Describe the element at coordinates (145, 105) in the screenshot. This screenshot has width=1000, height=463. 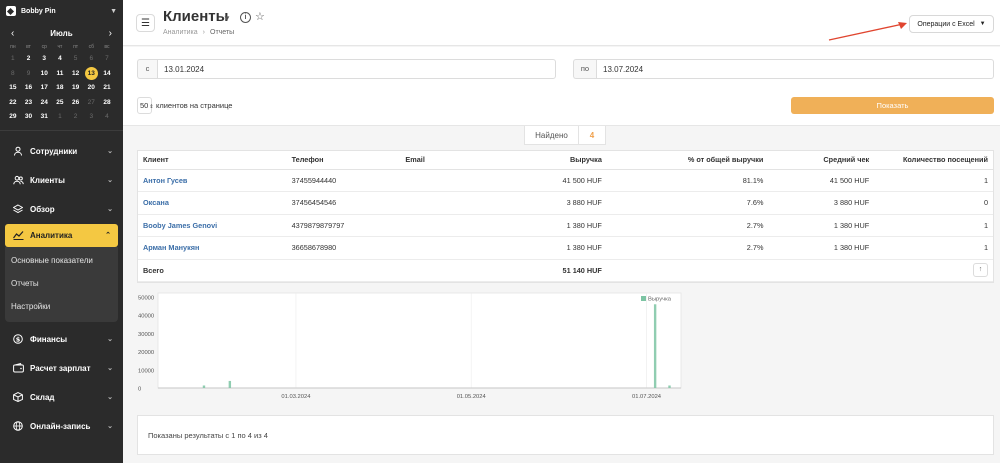
I see `per-page-select: 50⇕` at that location.